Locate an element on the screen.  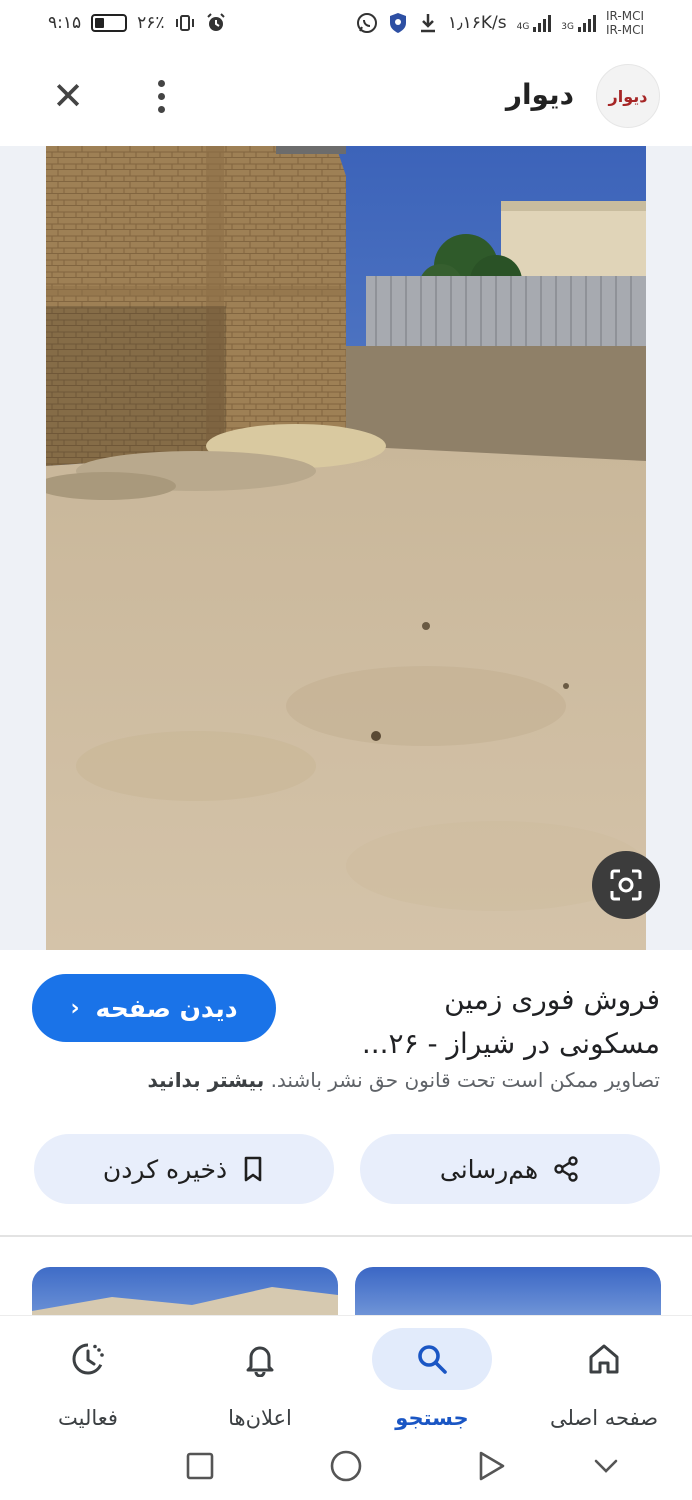
nav-home: صفحه اصلی is located at coordinates (604, 1374).